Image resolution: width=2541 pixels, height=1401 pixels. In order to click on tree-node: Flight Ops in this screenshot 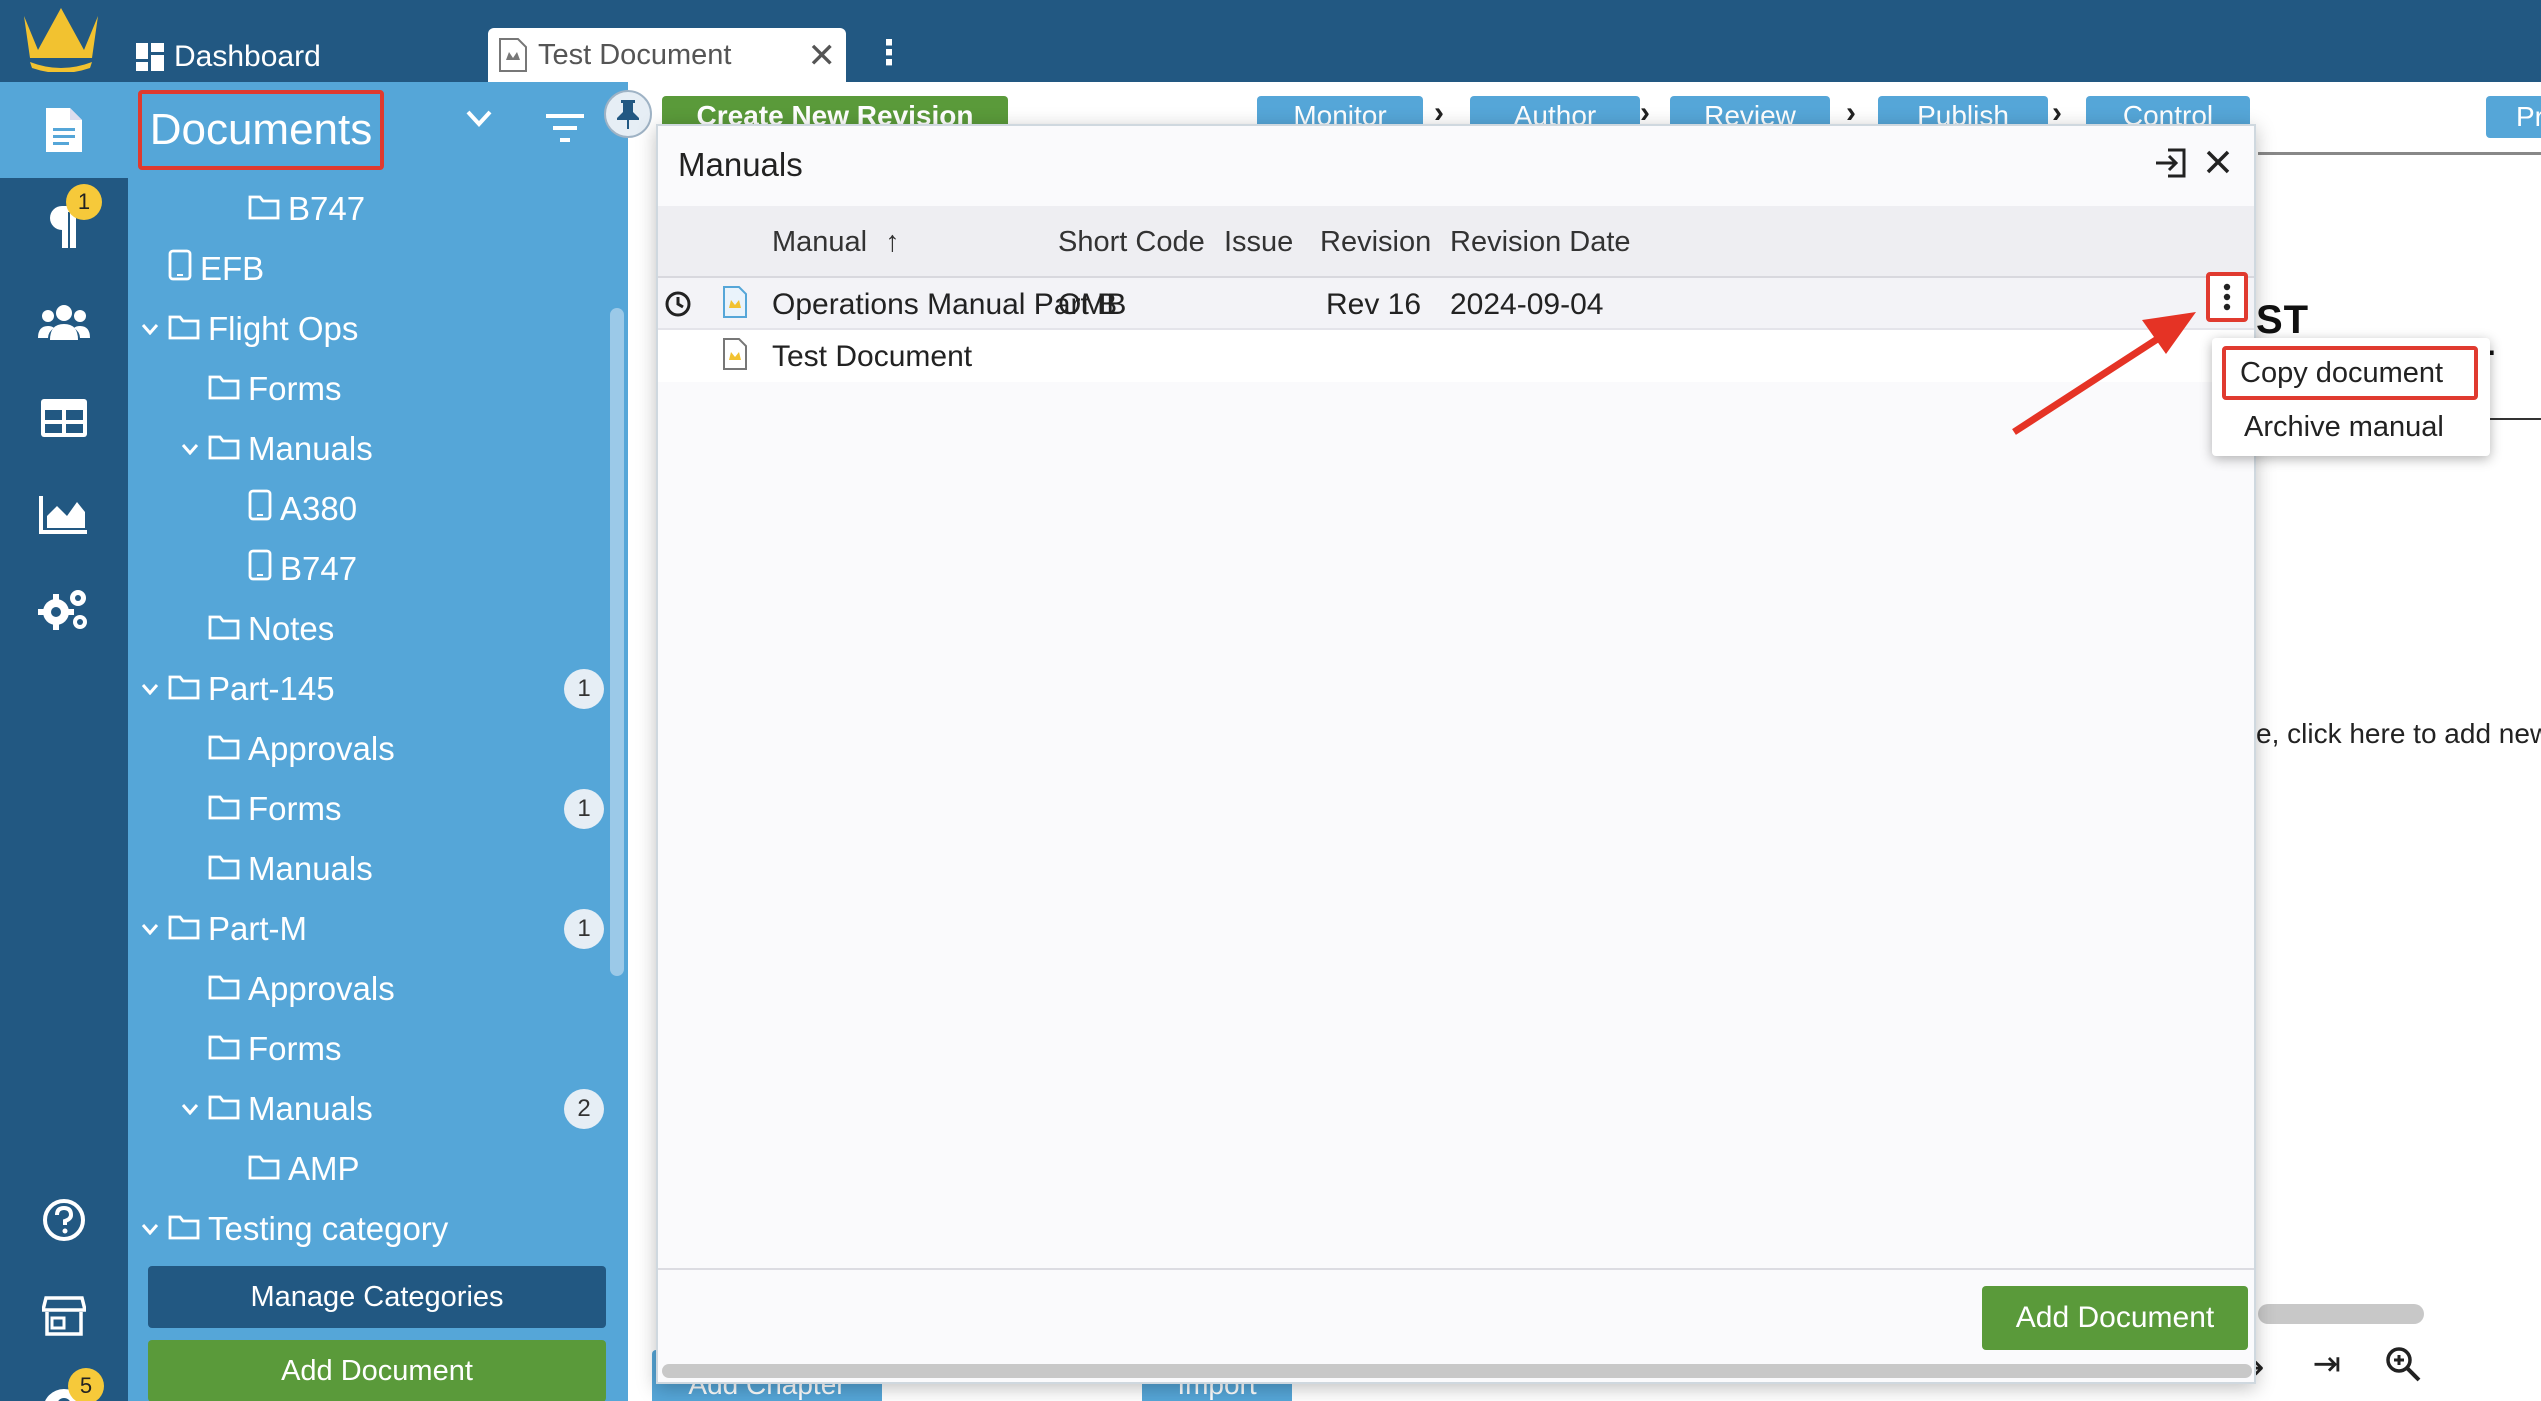, I will do `click(249, 329)`.